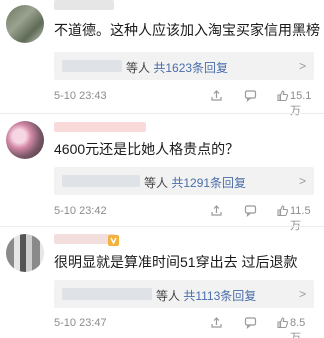 Image resolution: width=324 pixels, height=338 pixels. I want to click on reply-label: 等人 共1291条回复, so click(195, 183).